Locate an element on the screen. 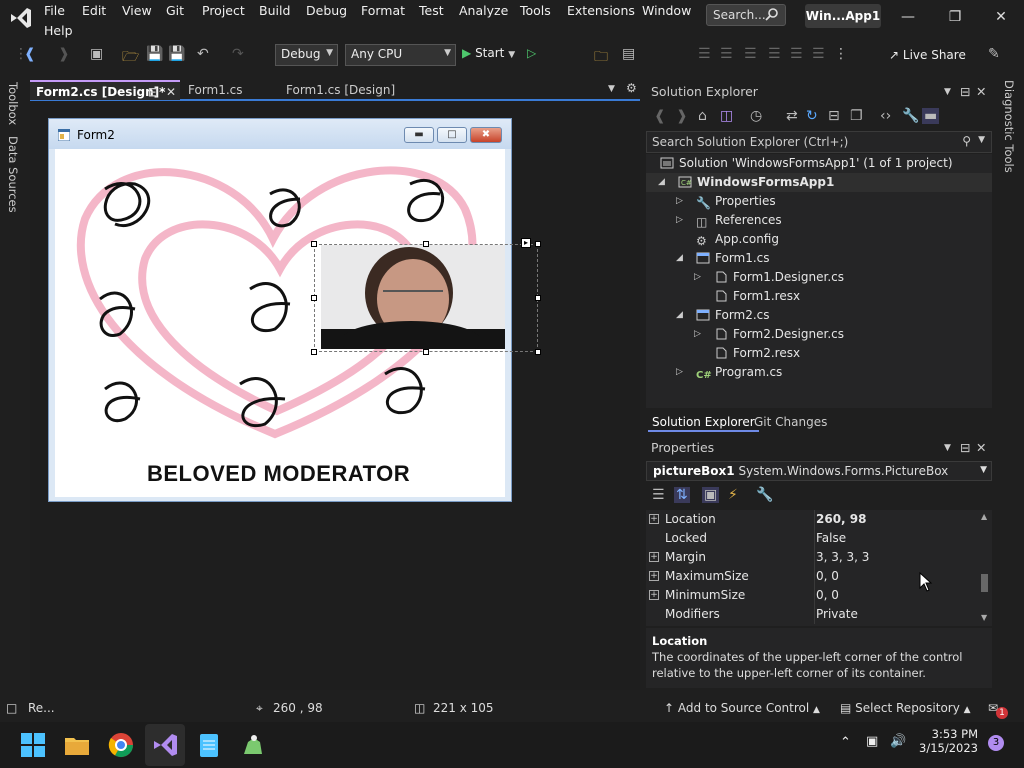  view-code-icon: ‹› is located at coordinates (885, 116).